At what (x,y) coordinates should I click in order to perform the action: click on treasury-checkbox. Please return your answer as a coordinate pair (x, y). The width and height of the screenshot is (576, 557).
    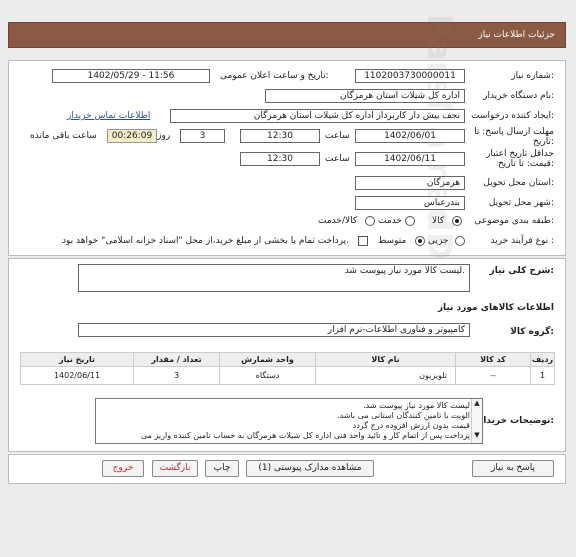
    Looking at the image, I should click on (363, 241).